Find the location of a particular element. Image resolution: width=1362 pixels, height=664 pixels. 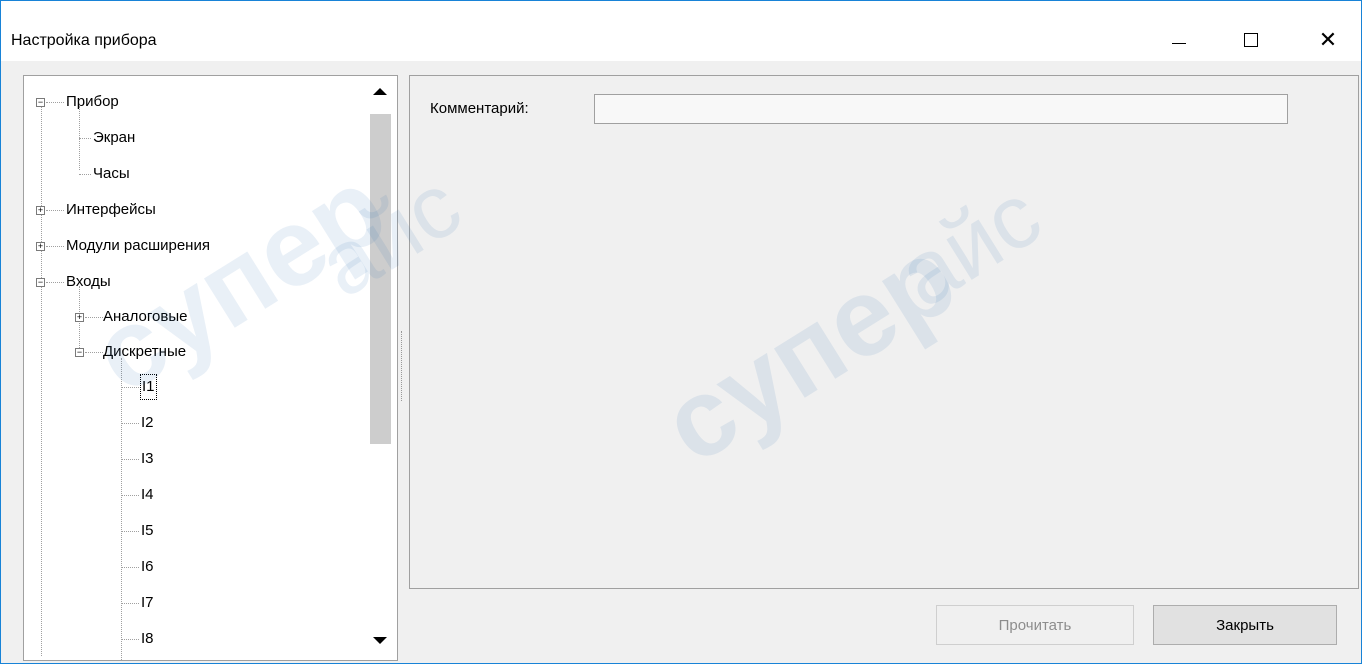

tree-node-label: I7 is located at coordinates (147, 602).